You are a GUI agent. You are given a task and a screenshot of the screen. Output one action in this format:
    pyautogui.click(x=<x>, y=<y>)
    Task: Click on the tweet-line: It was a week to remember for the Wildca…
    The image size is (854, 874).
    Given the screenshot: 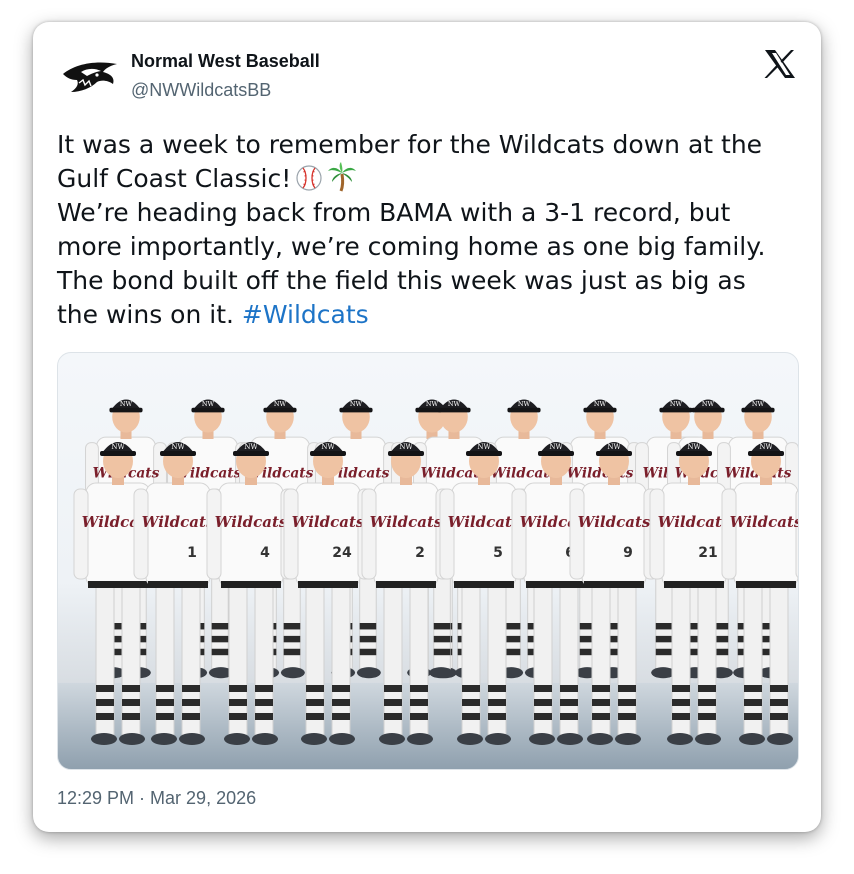 What is the action you would take?
    pyautogui.click(x=410, y=144)
    